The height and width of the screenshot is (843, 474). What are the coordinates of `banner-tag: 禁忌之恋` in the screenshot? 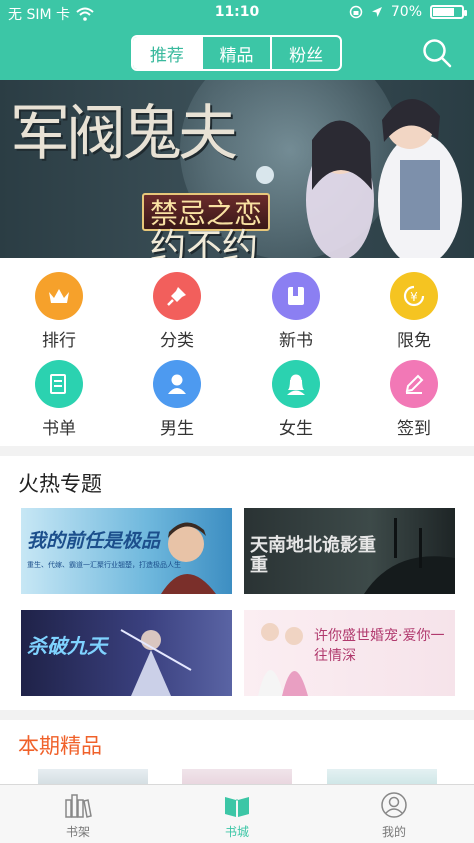 It's located at (206, 212).